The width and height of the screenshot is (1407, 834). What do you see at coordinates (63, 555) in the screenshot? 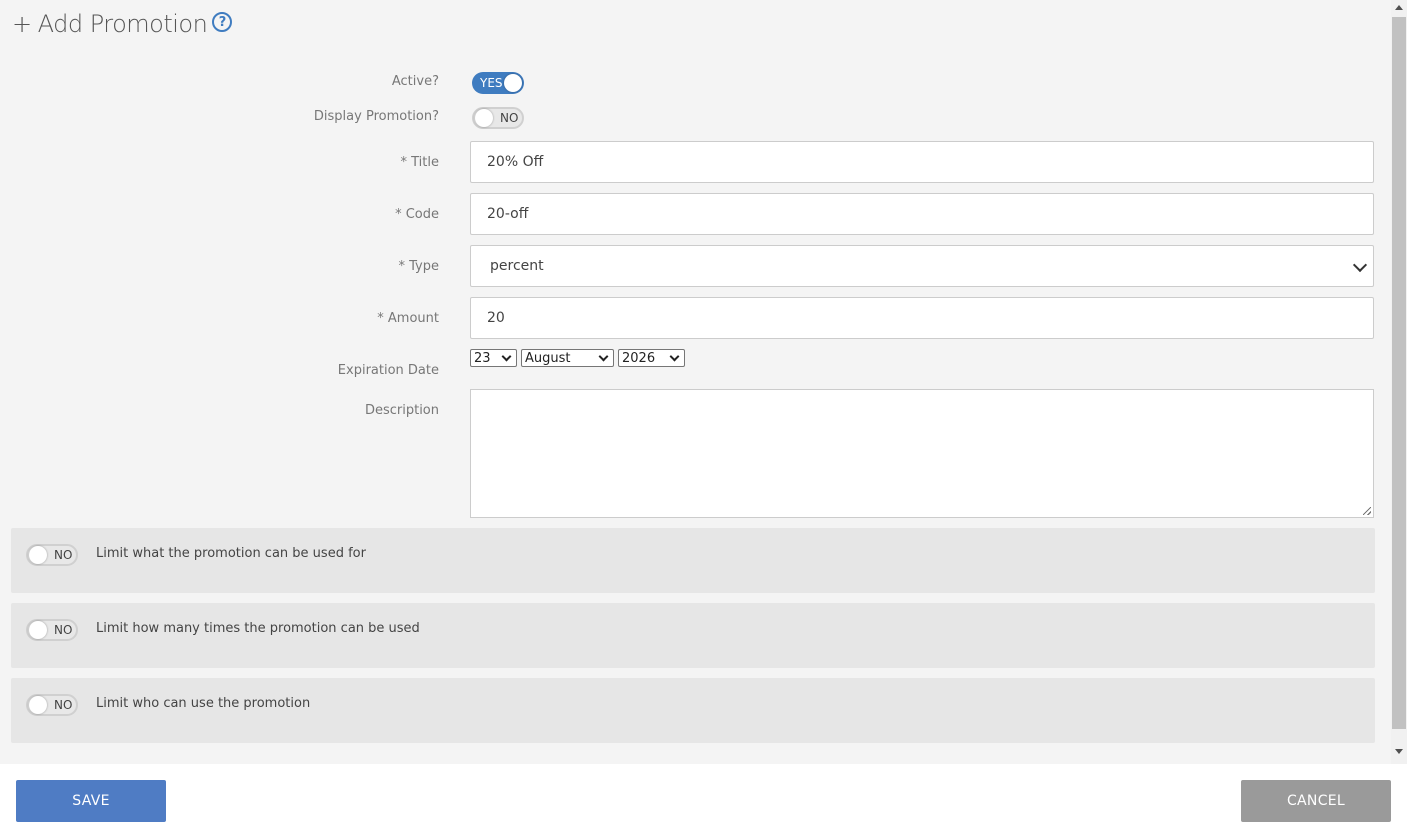
I see `limit-usage-toggle-text: NO` at bounding box center [63, 555].